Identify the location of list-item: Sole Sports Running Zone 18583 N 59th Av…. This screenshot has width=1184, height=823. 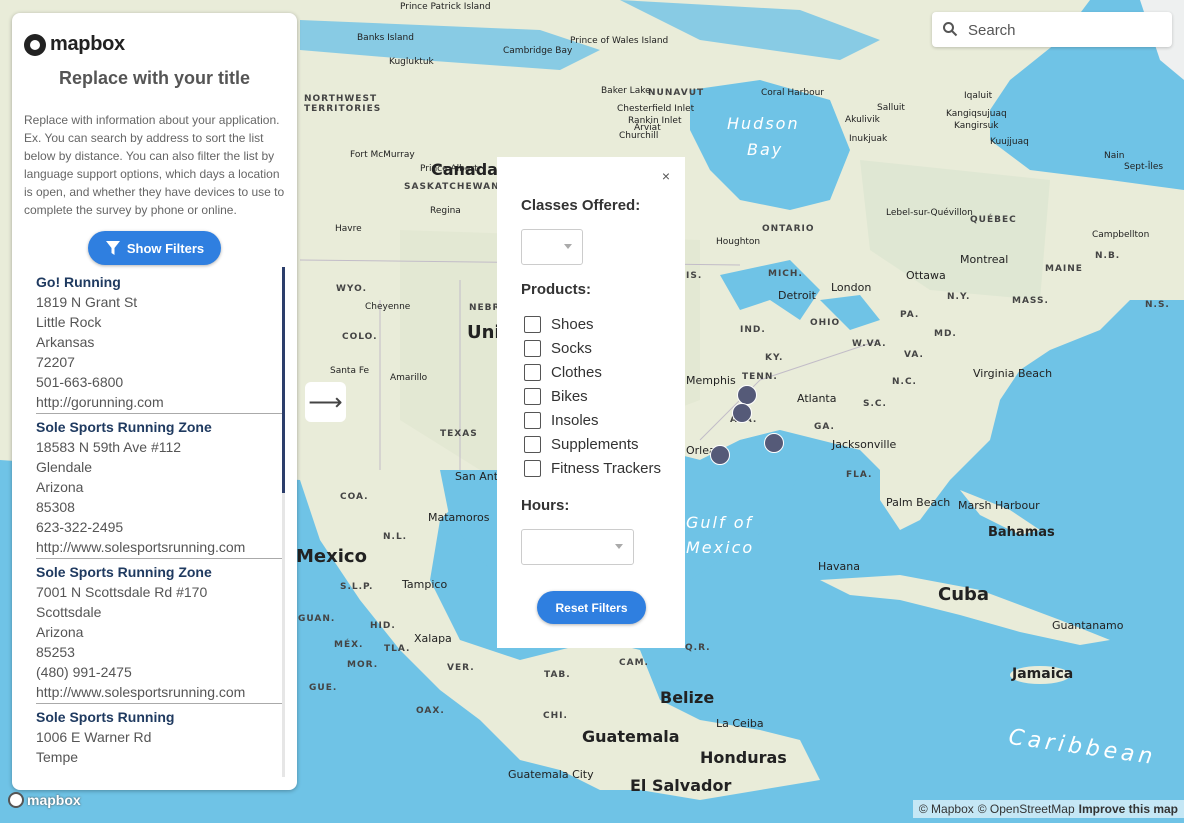
(159, 486).